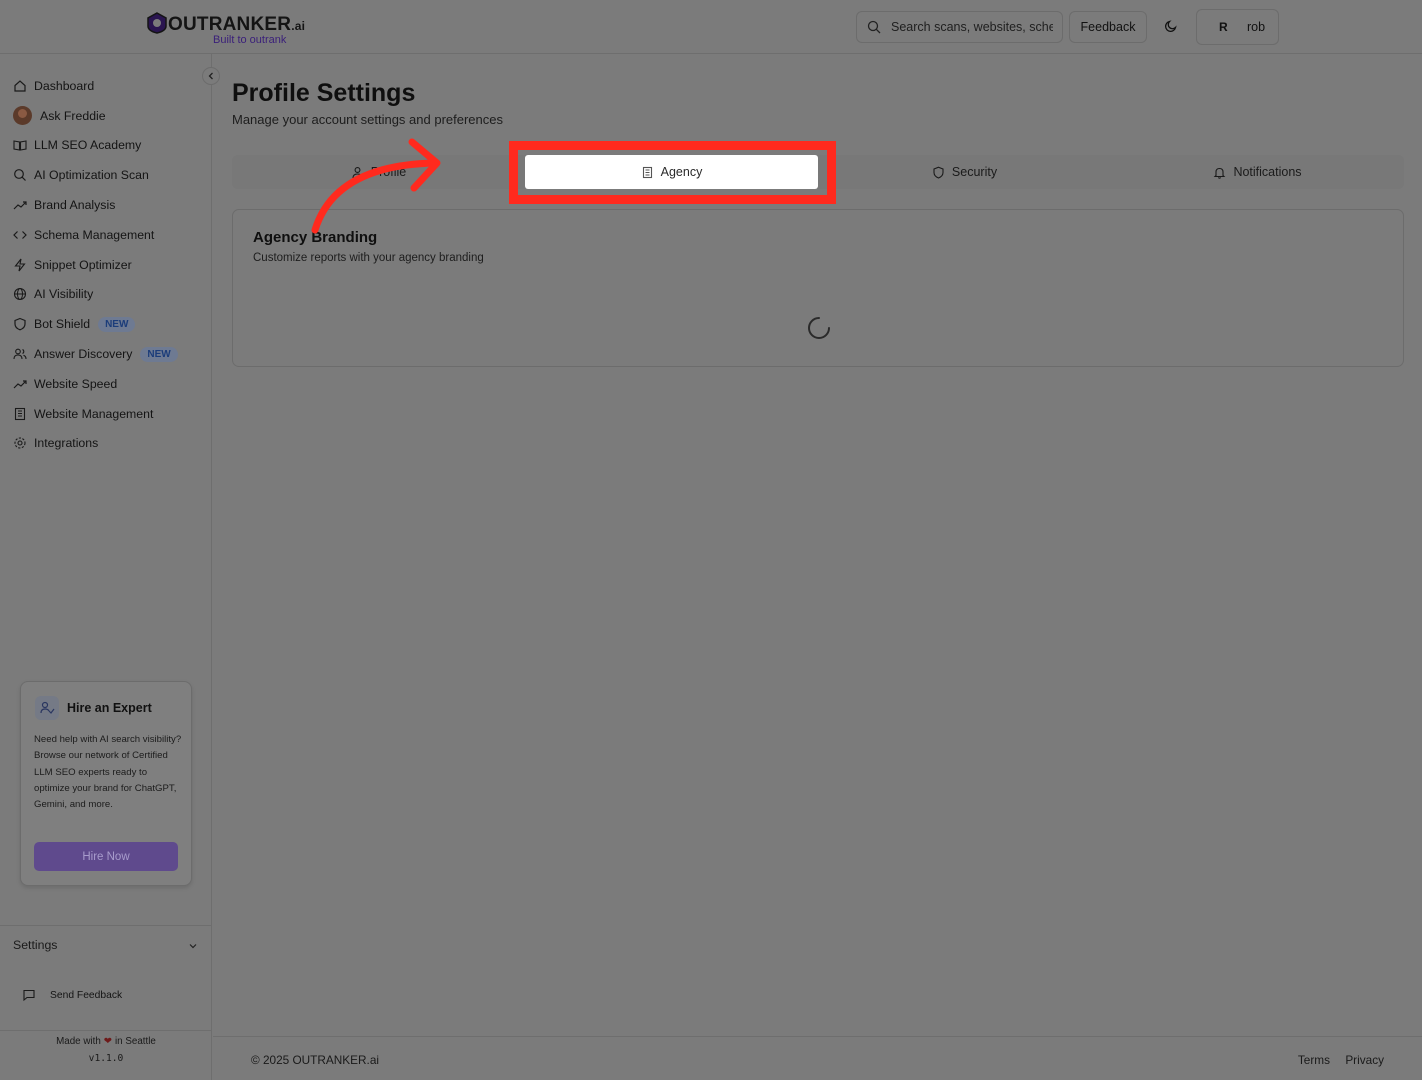 This screenshot has height=1080, width=1422. I want to click on sidebar-item-label: Ask Freddie, so click(73, 115).